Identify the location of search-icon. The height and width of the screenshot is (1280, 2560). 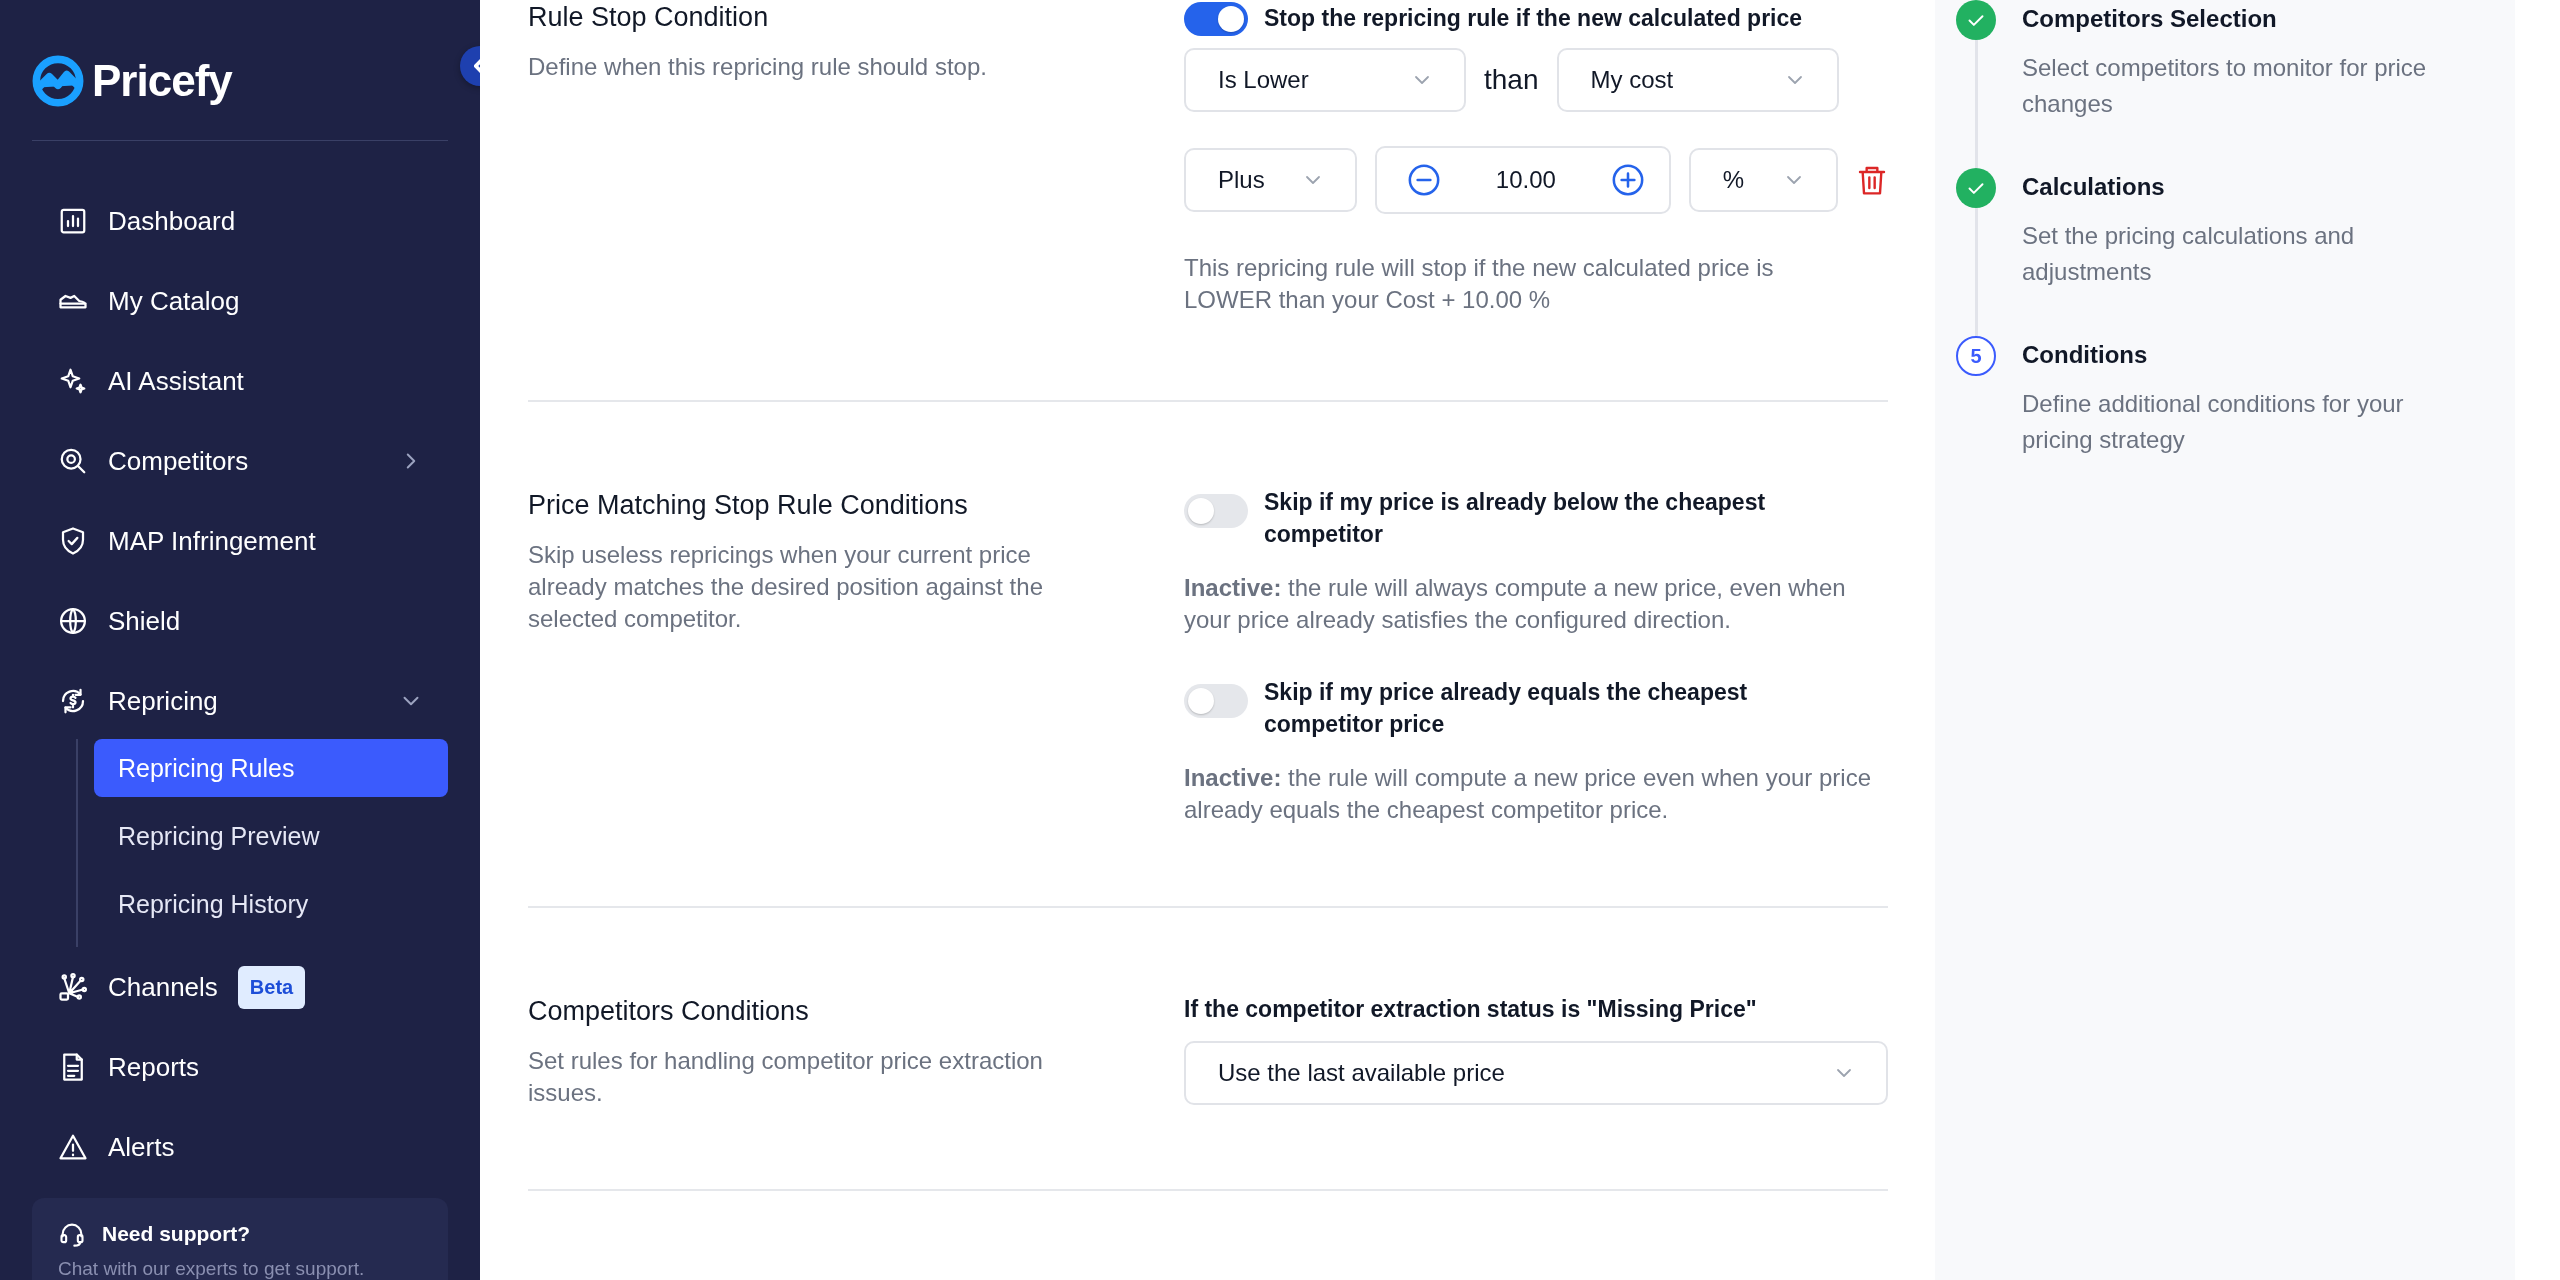
(73, 461).